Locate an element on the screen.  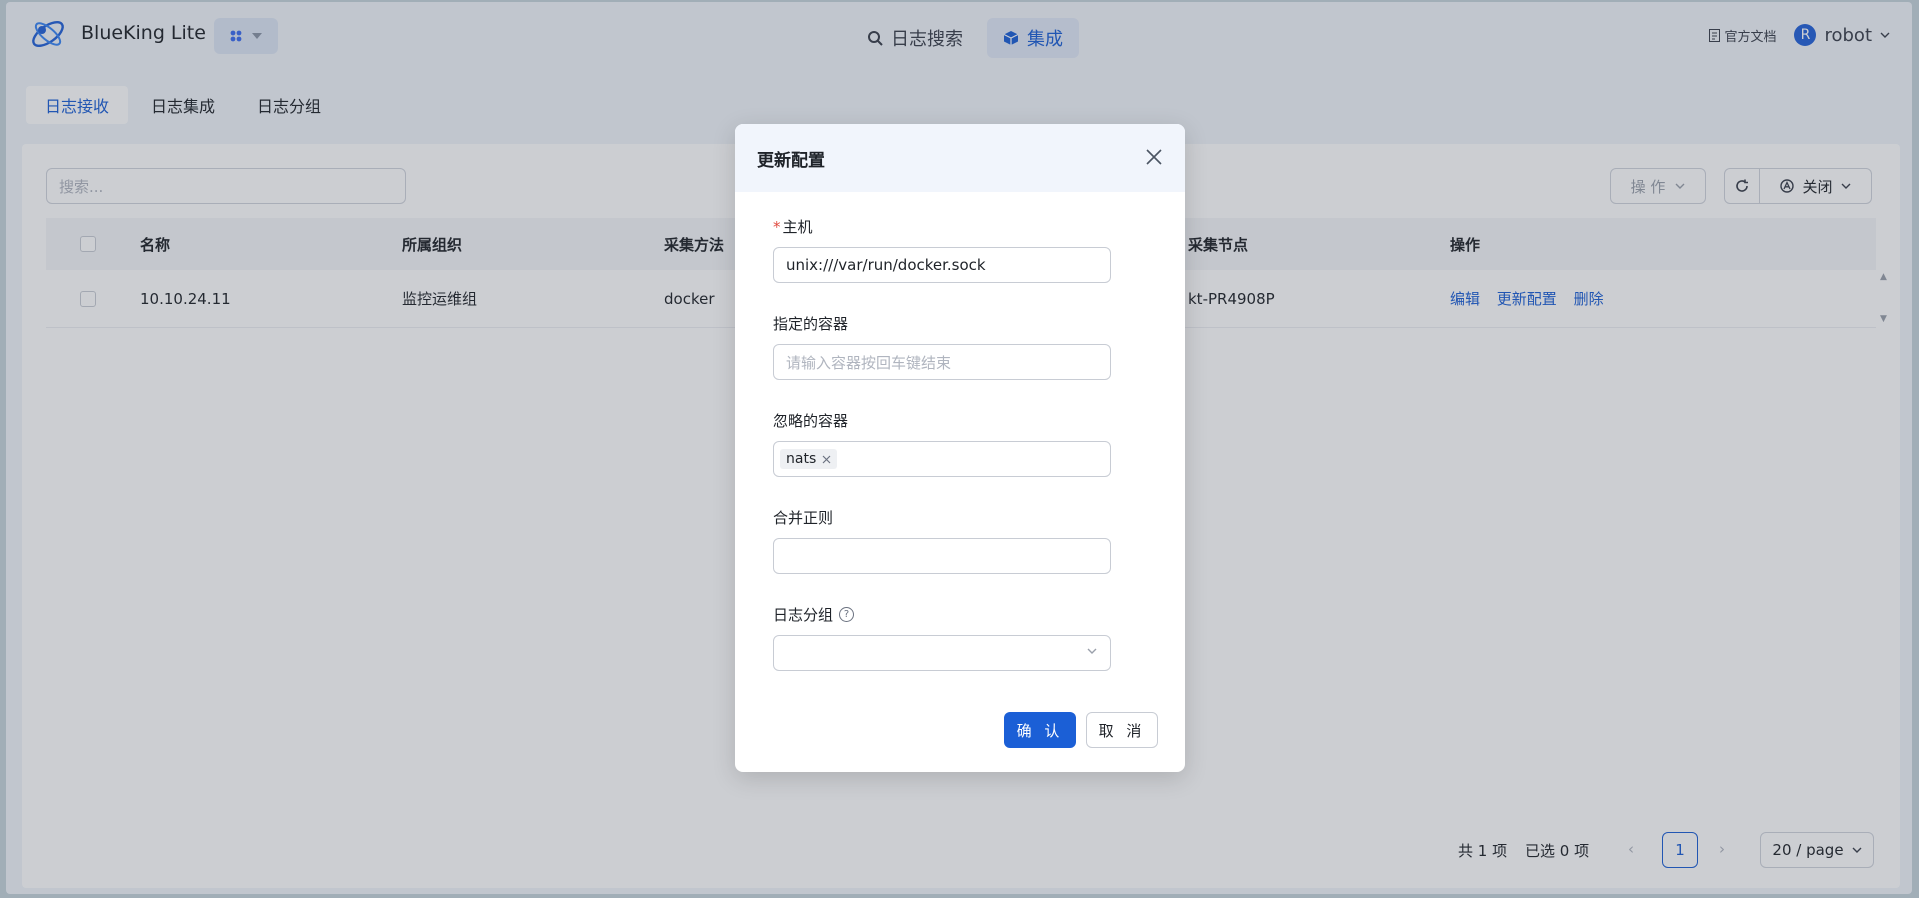
merge-regex-field: 合并正则 is located at coordinates (942, 540).